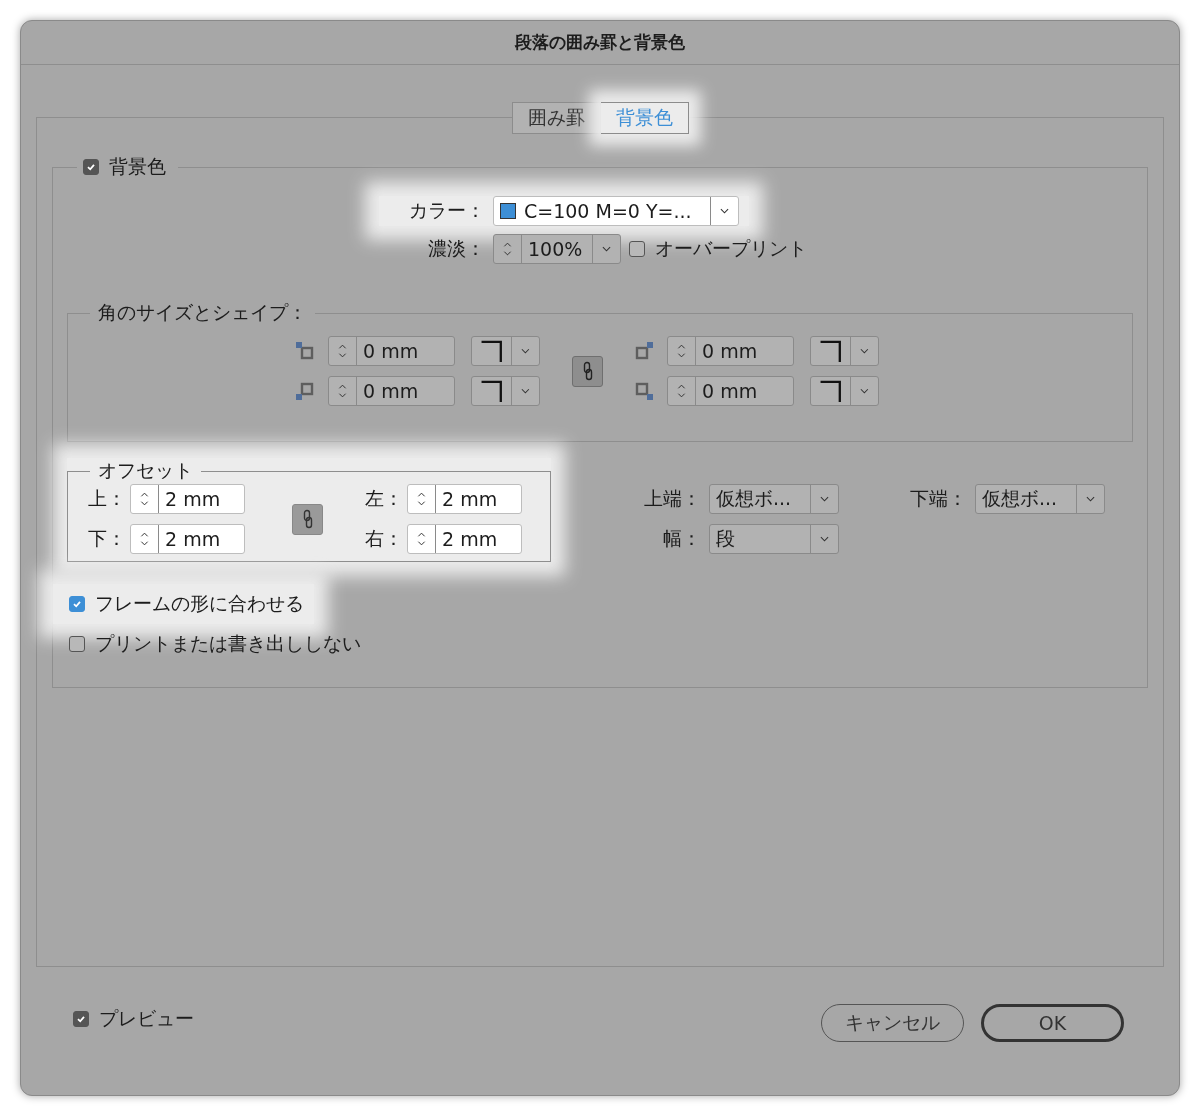 This screenshot has height=1117, width=1200. I want to click on checkbox-label: 背景色, so click(137, 166).